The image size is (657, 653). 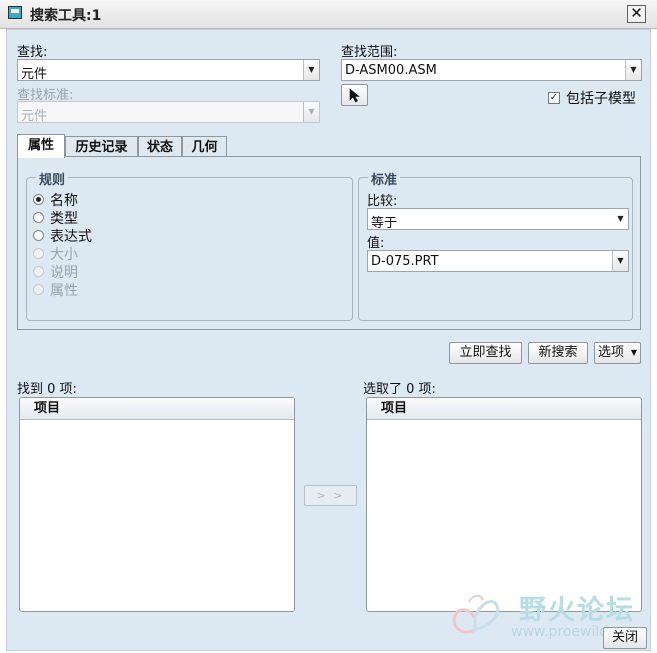 I want to click on rule-description-label: 说明, so click(x=64, y=273).